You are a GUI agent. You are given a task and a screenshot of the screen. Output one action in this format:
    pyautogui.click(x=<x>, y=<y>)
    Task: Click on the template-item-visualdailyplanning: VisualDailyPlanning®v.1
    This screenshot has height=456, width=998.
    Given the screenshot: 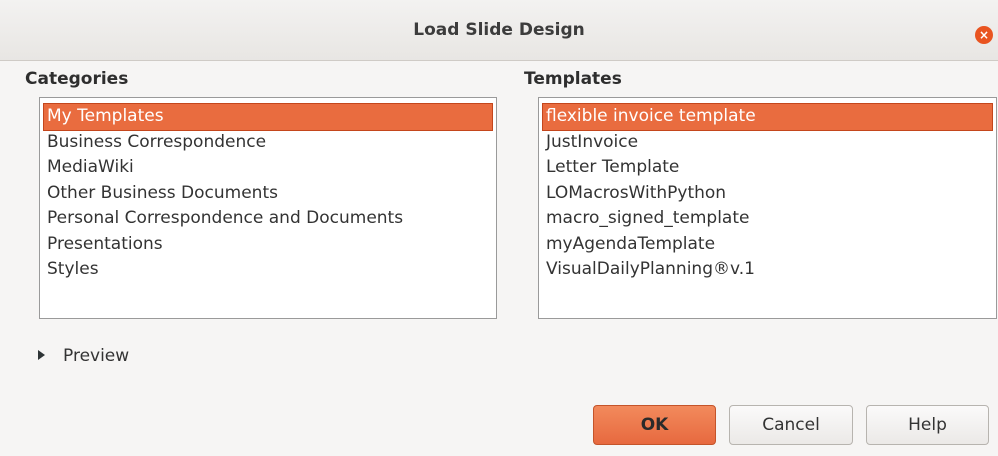 What is the action you would take?
    pyautogui.click(x=767, y=270)
    